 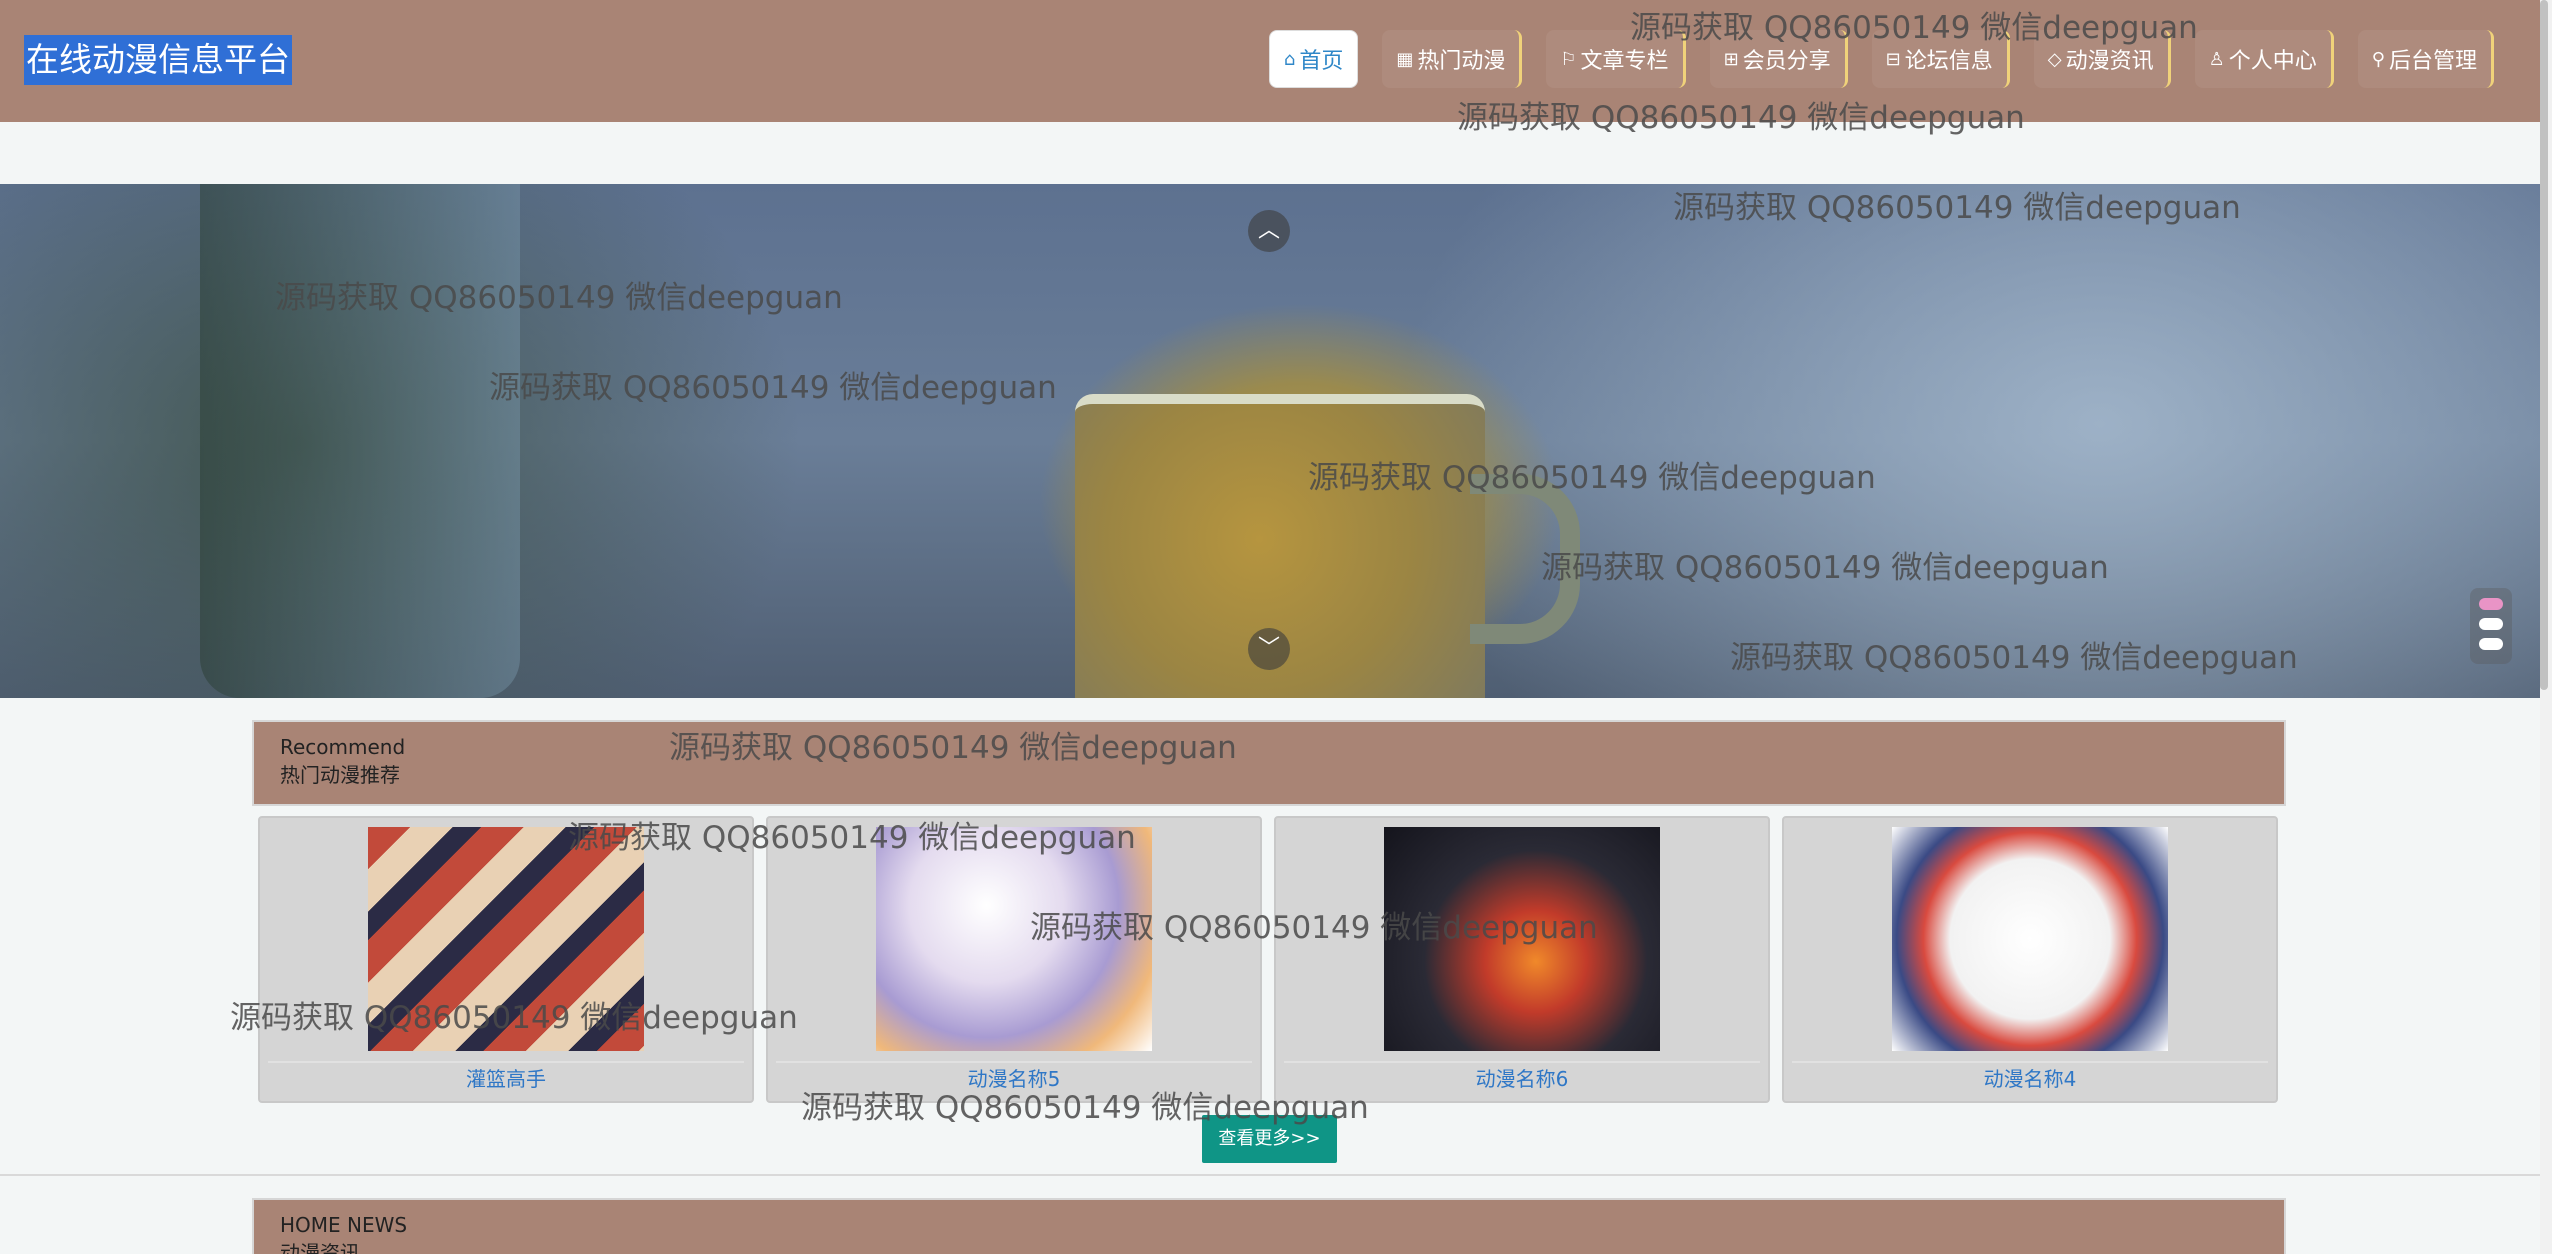 I want to click on nav-news: ◇ 动漫资讯, so click(x=2102, y=59).